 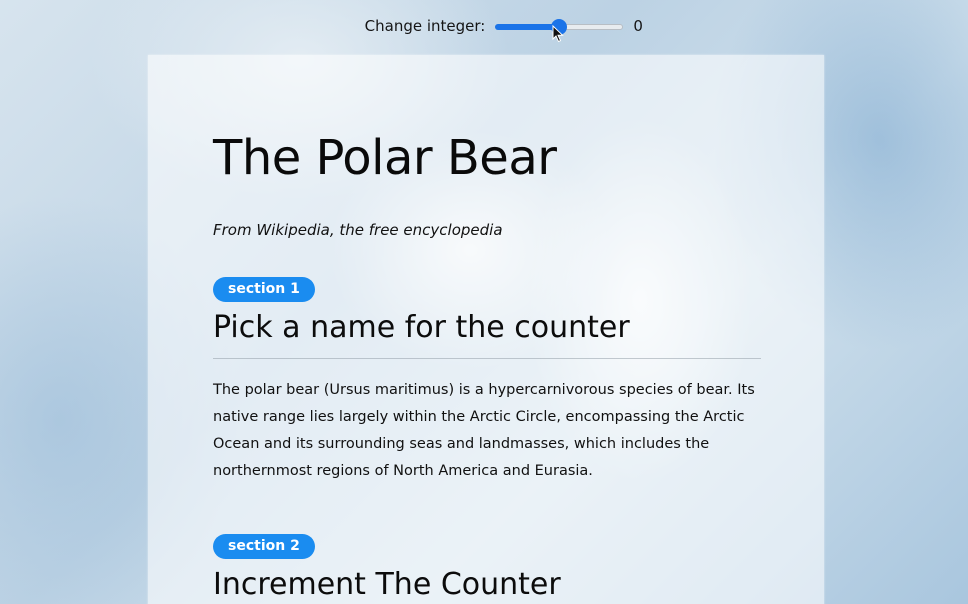 What do you see at coordinates (264, 289) in the screenshot?
I see `section-badge: section 1` at bounding box center [264, 289].